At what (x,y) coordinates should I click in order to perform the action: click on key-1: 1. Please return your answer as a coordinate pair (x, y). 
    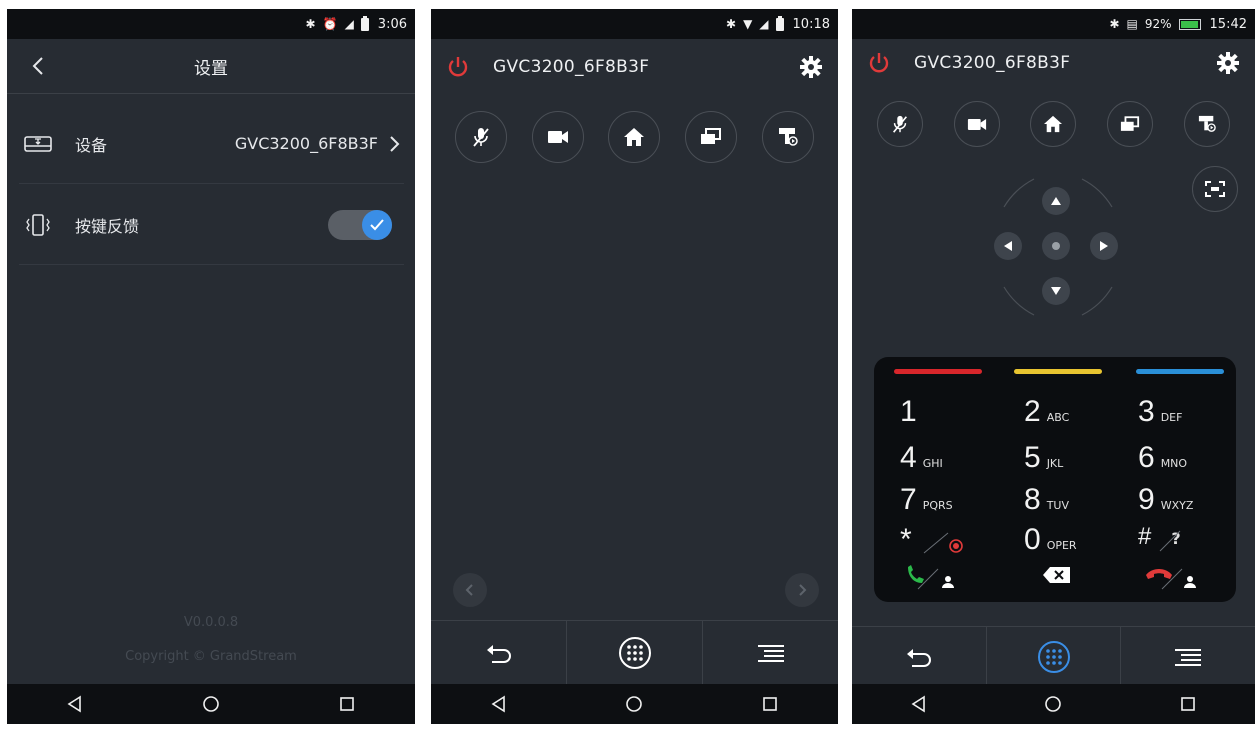
    Looking at the image, I should click on (955, 412).